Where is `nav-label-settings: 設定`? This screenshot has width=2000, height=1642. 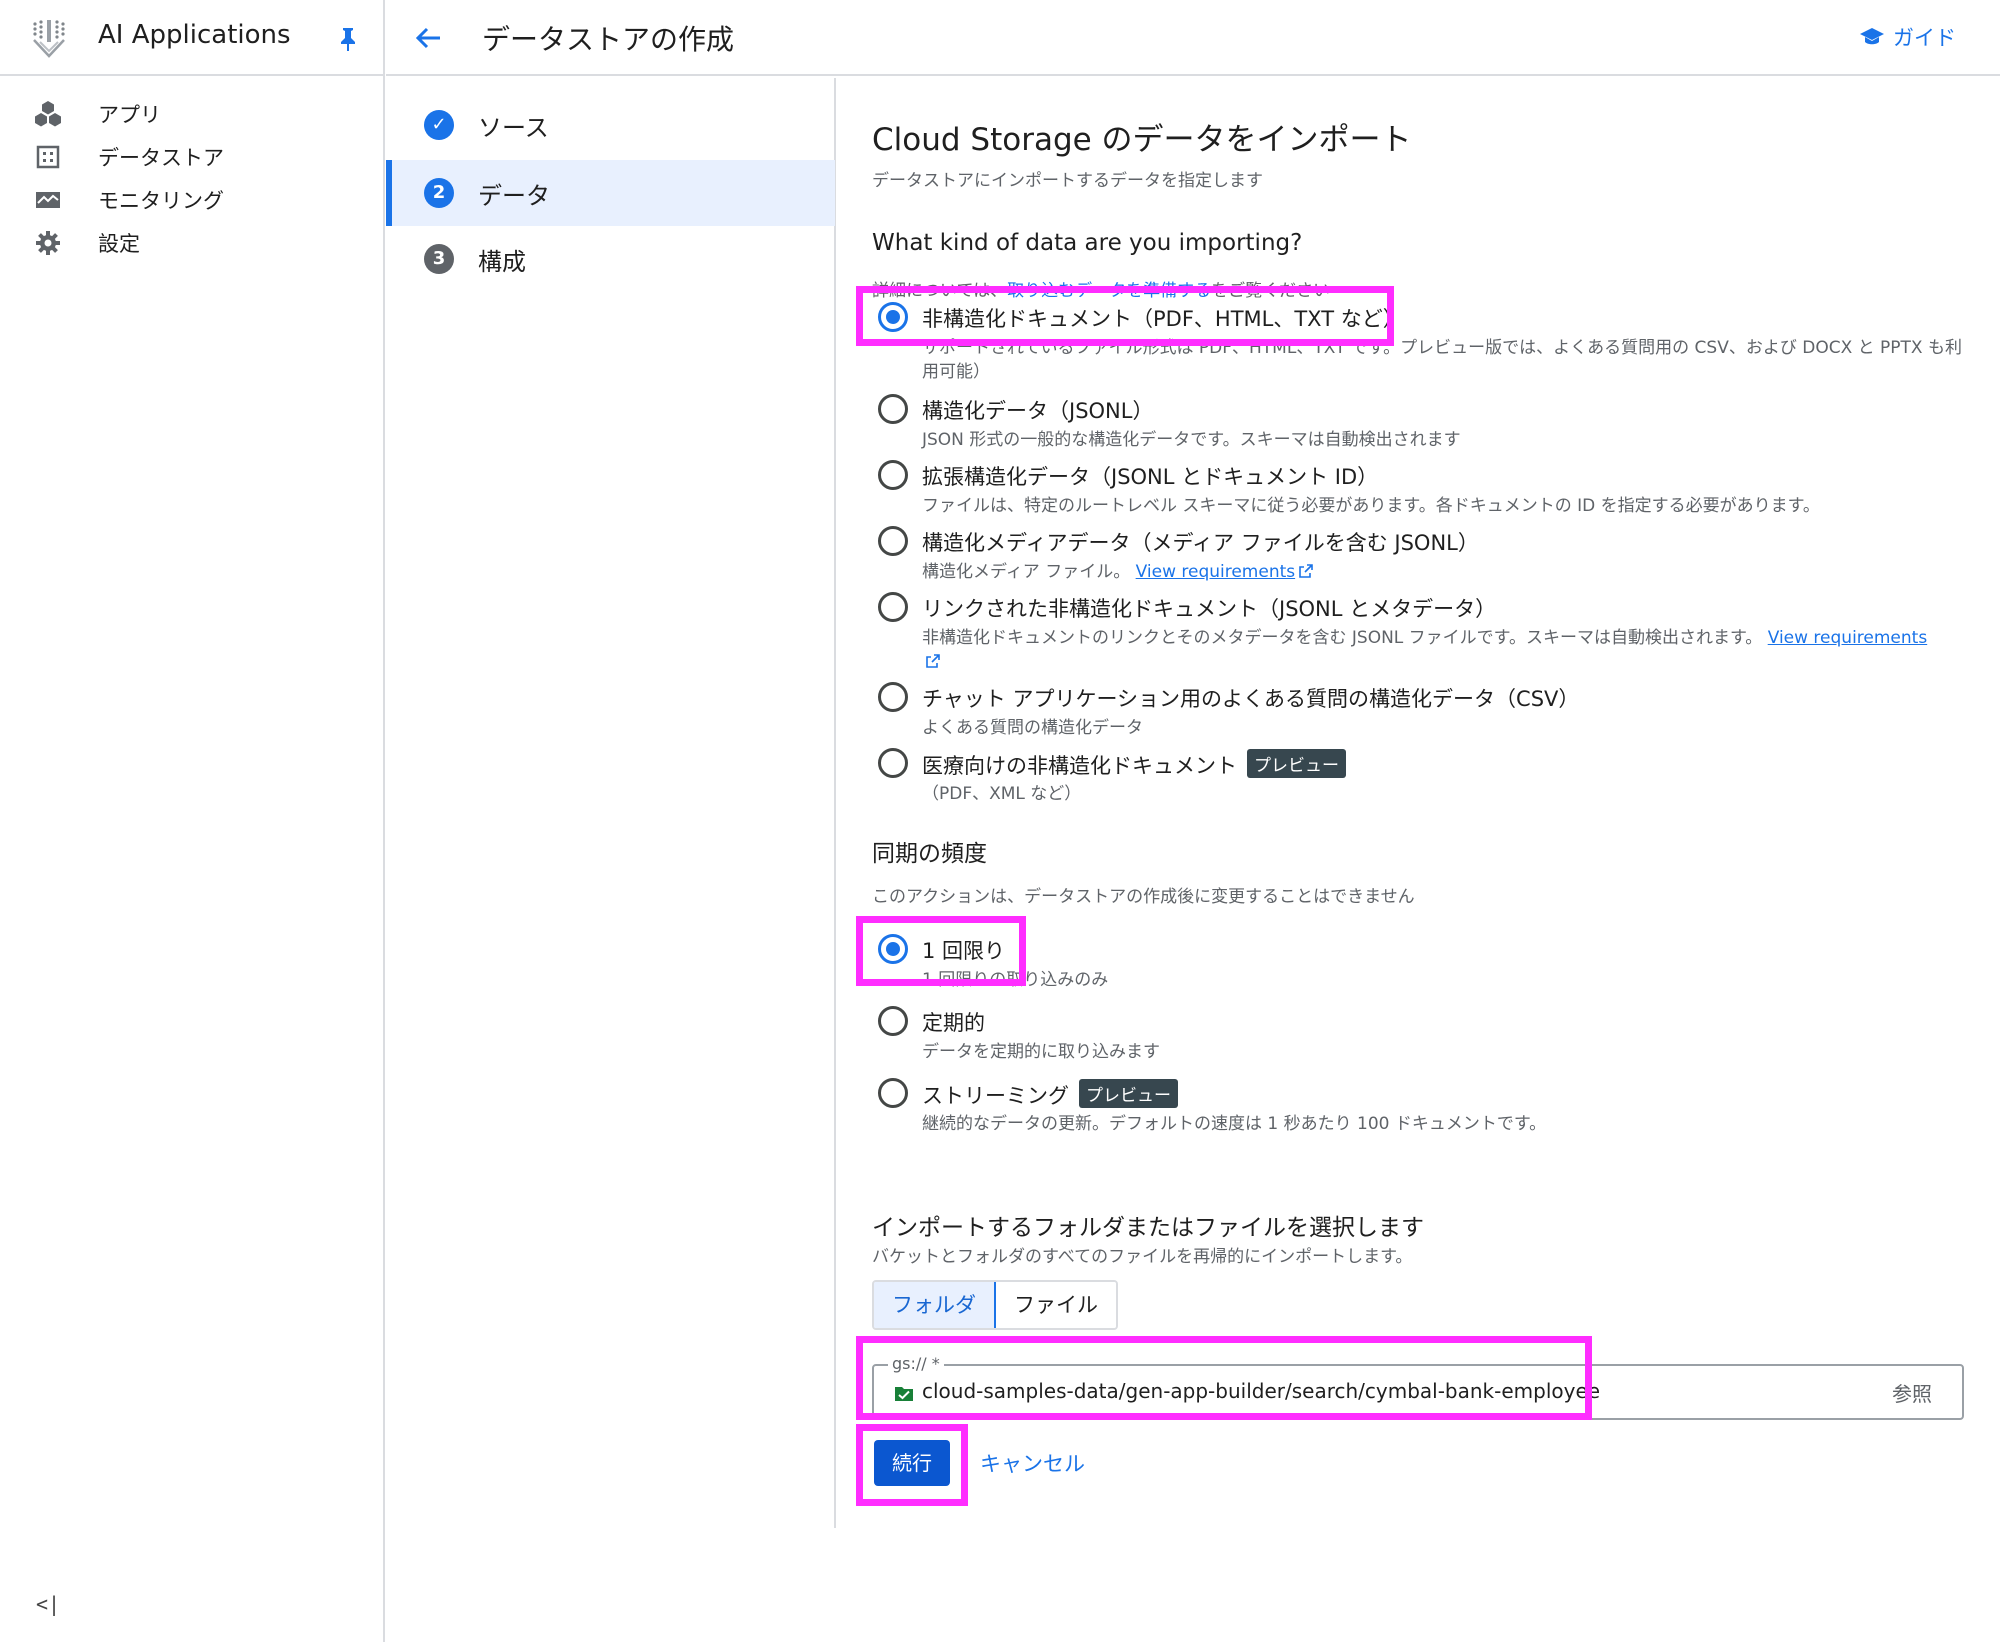
nav-label-settings: 設定 is located at coordinates (119, 244).